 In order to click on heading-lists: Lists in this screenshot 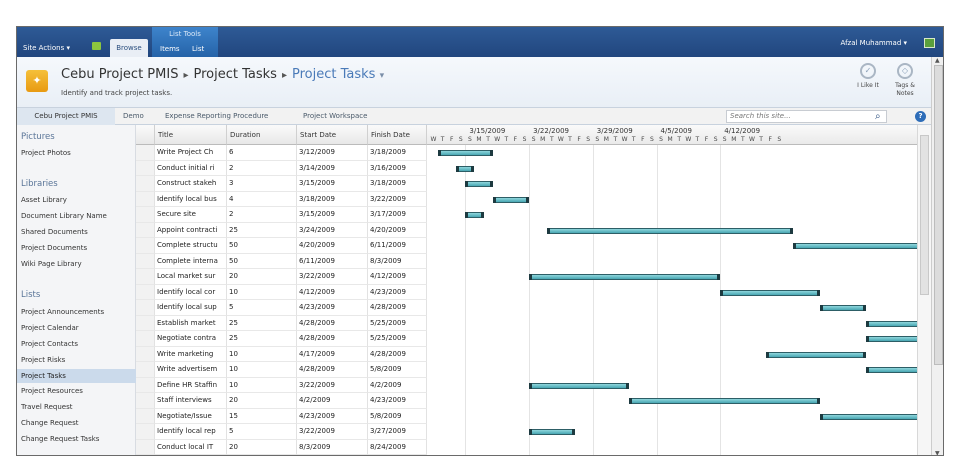, I will do `click(30, 295)`.